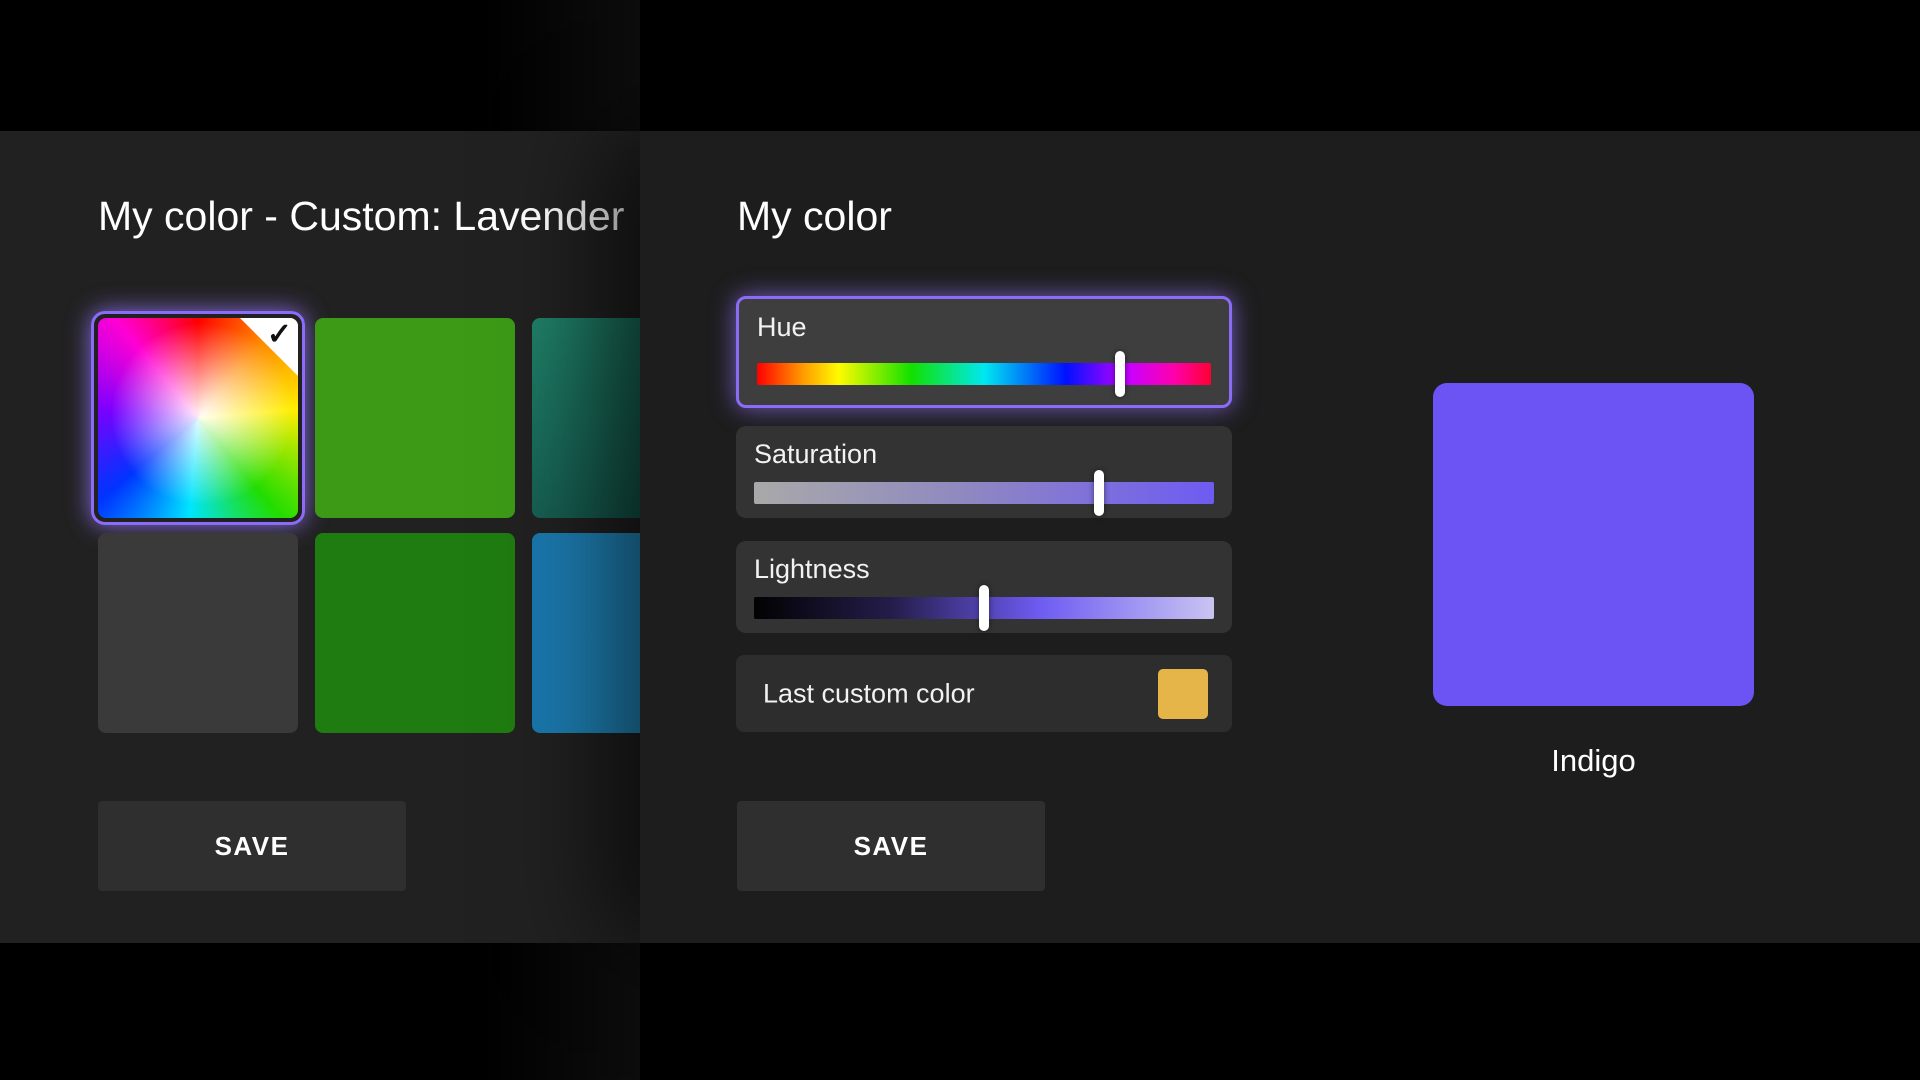 Image resolution: width=1920 pixels, height=1080 pixels. Describe the element at coordinates (1183, 693) in the screenshot. I see `last-custom-color-swatch` at that location.